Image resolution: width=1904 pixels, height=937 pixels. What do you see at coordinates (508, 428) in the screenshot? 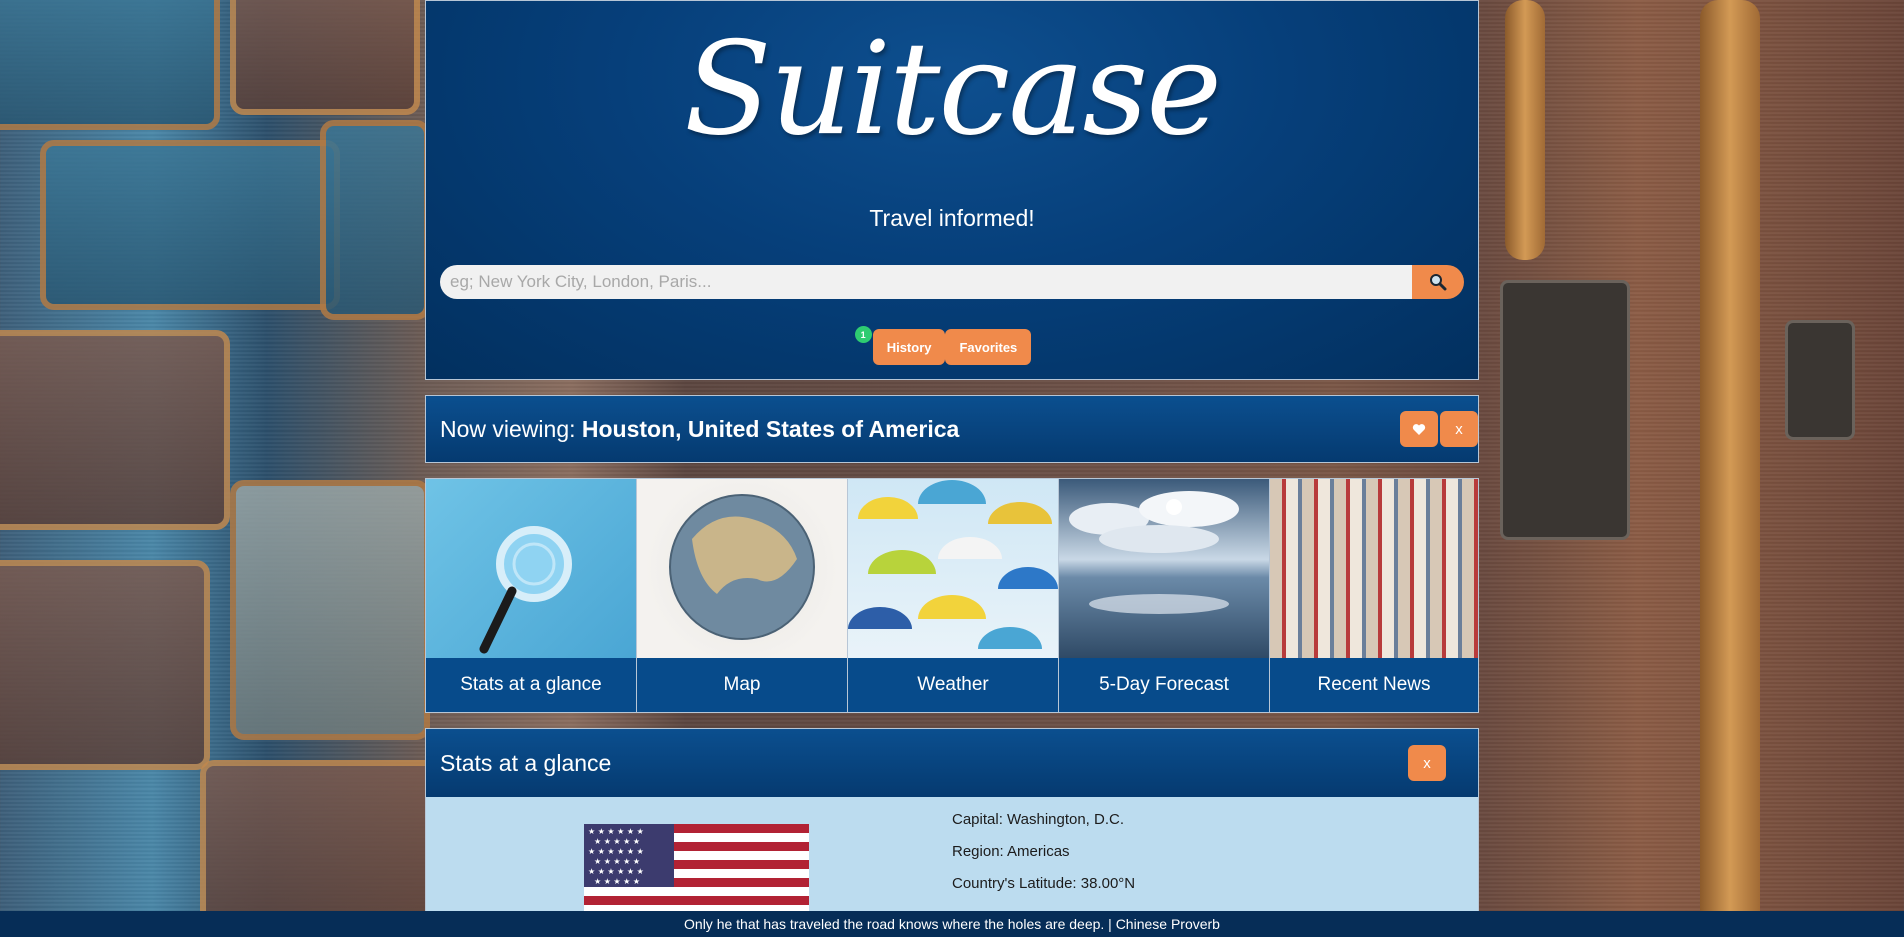
I see `now-viewing-prefix: Now viewing:` at bounding box center [508, 428].